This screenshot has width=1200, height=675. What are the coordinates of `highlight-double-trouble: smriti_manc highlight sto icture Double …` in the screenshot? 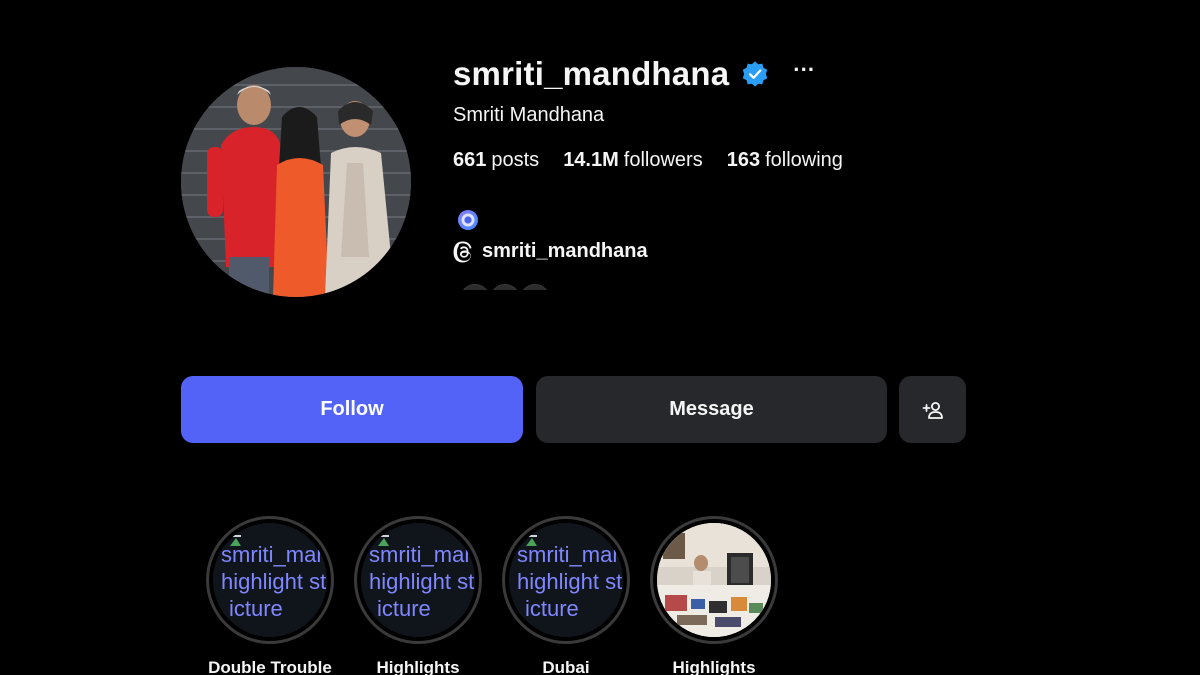 It's located at (270, 595).